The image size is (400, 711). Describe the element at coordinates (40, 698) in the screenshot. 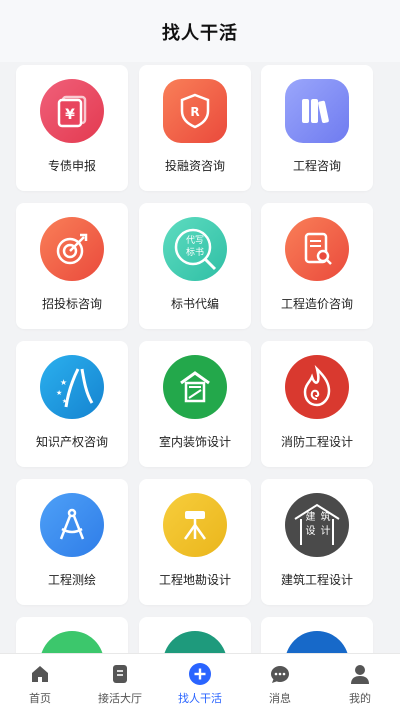

I see `tab-label: 首页` at that location.